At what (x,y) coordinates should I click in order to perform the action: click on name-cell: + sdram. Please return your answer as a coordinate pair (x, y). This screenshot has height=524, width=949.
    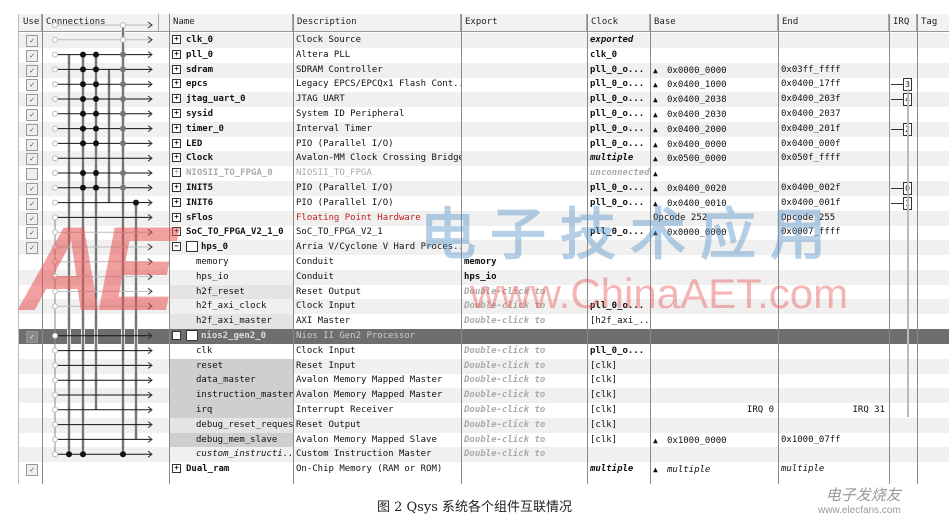
    Looking at the image, I should click on (231, 70).